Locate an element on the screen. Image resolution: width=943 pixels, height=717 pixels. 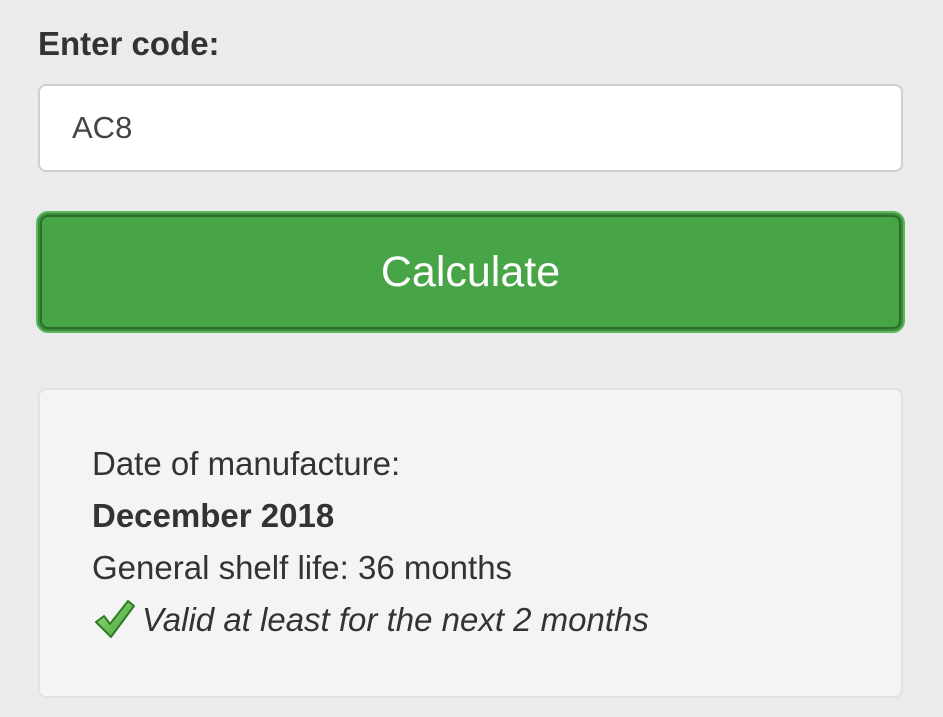
manufacture-label: Date of manufacture: is located at coordinates (246, 463).